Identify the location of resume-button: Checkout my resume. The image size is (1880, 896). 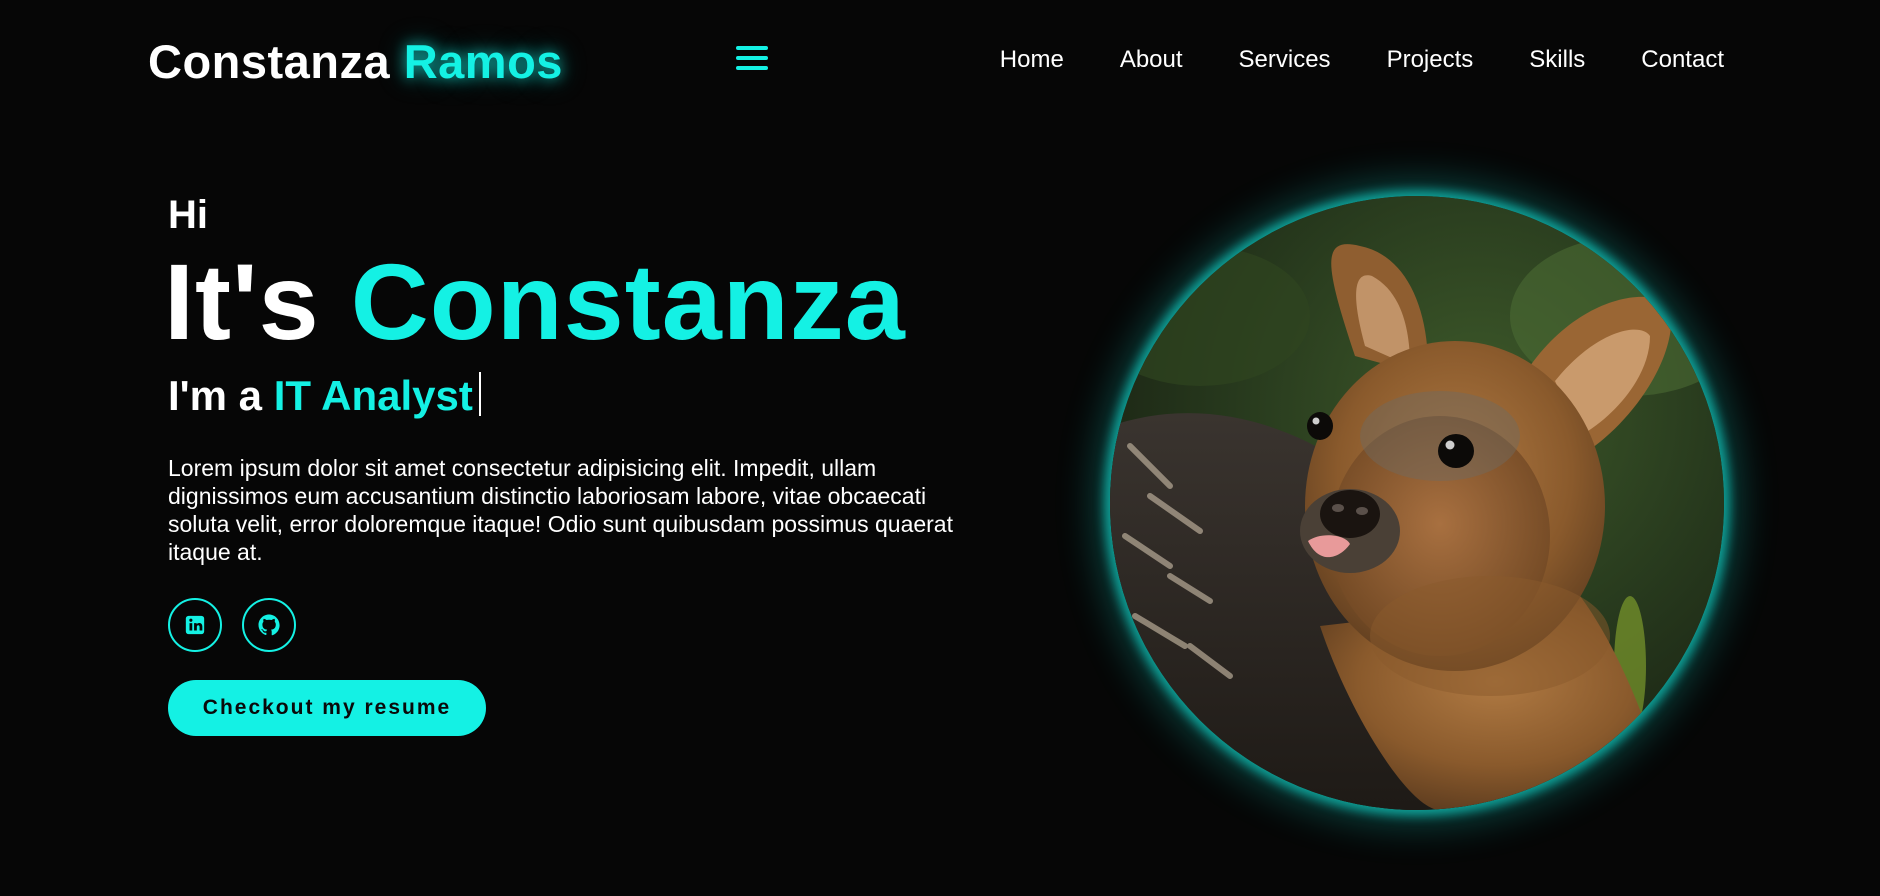
(327, 708).